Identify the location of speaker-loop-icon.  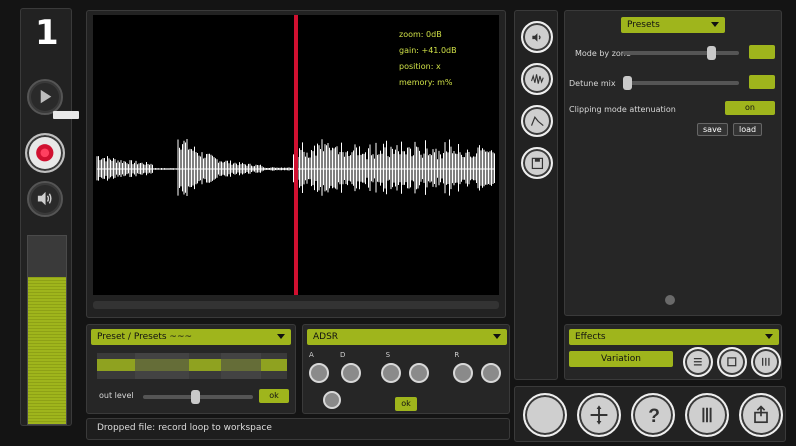
(536, 37).